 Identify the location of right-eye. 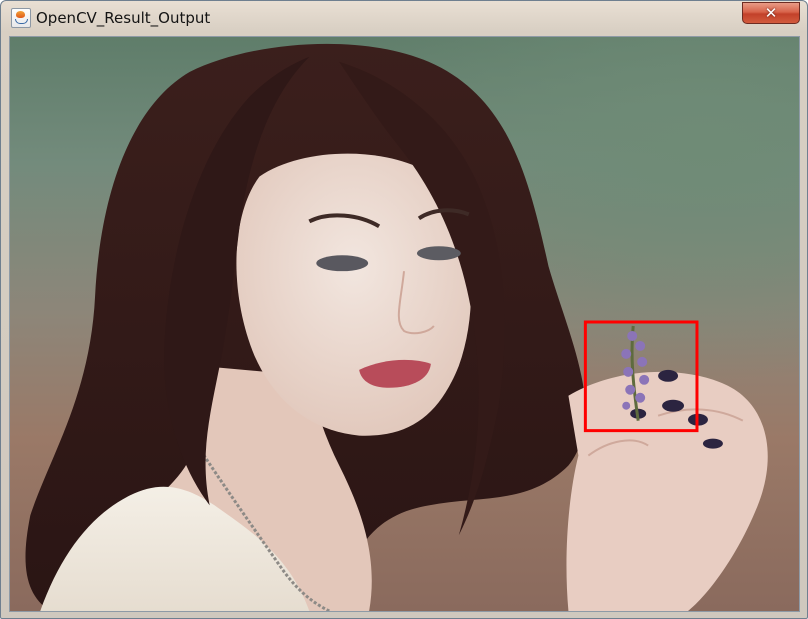
(438, 253).